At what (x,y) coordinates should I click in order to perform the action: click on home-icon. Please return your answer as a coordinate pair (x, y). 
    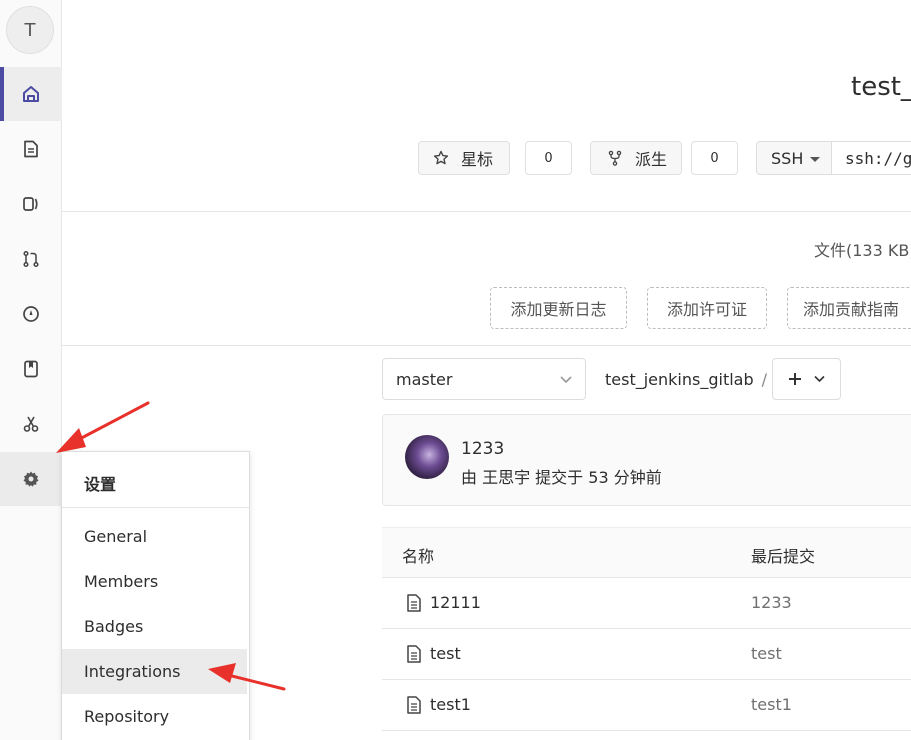
    Looking at the image, I should click on (31, 94).